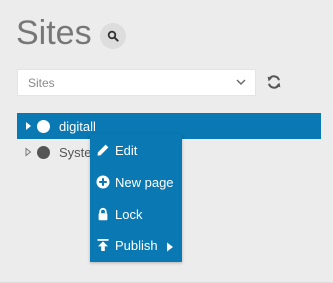 The image size is (333, 283). I want to click on publish-icon, so click(103, 245).